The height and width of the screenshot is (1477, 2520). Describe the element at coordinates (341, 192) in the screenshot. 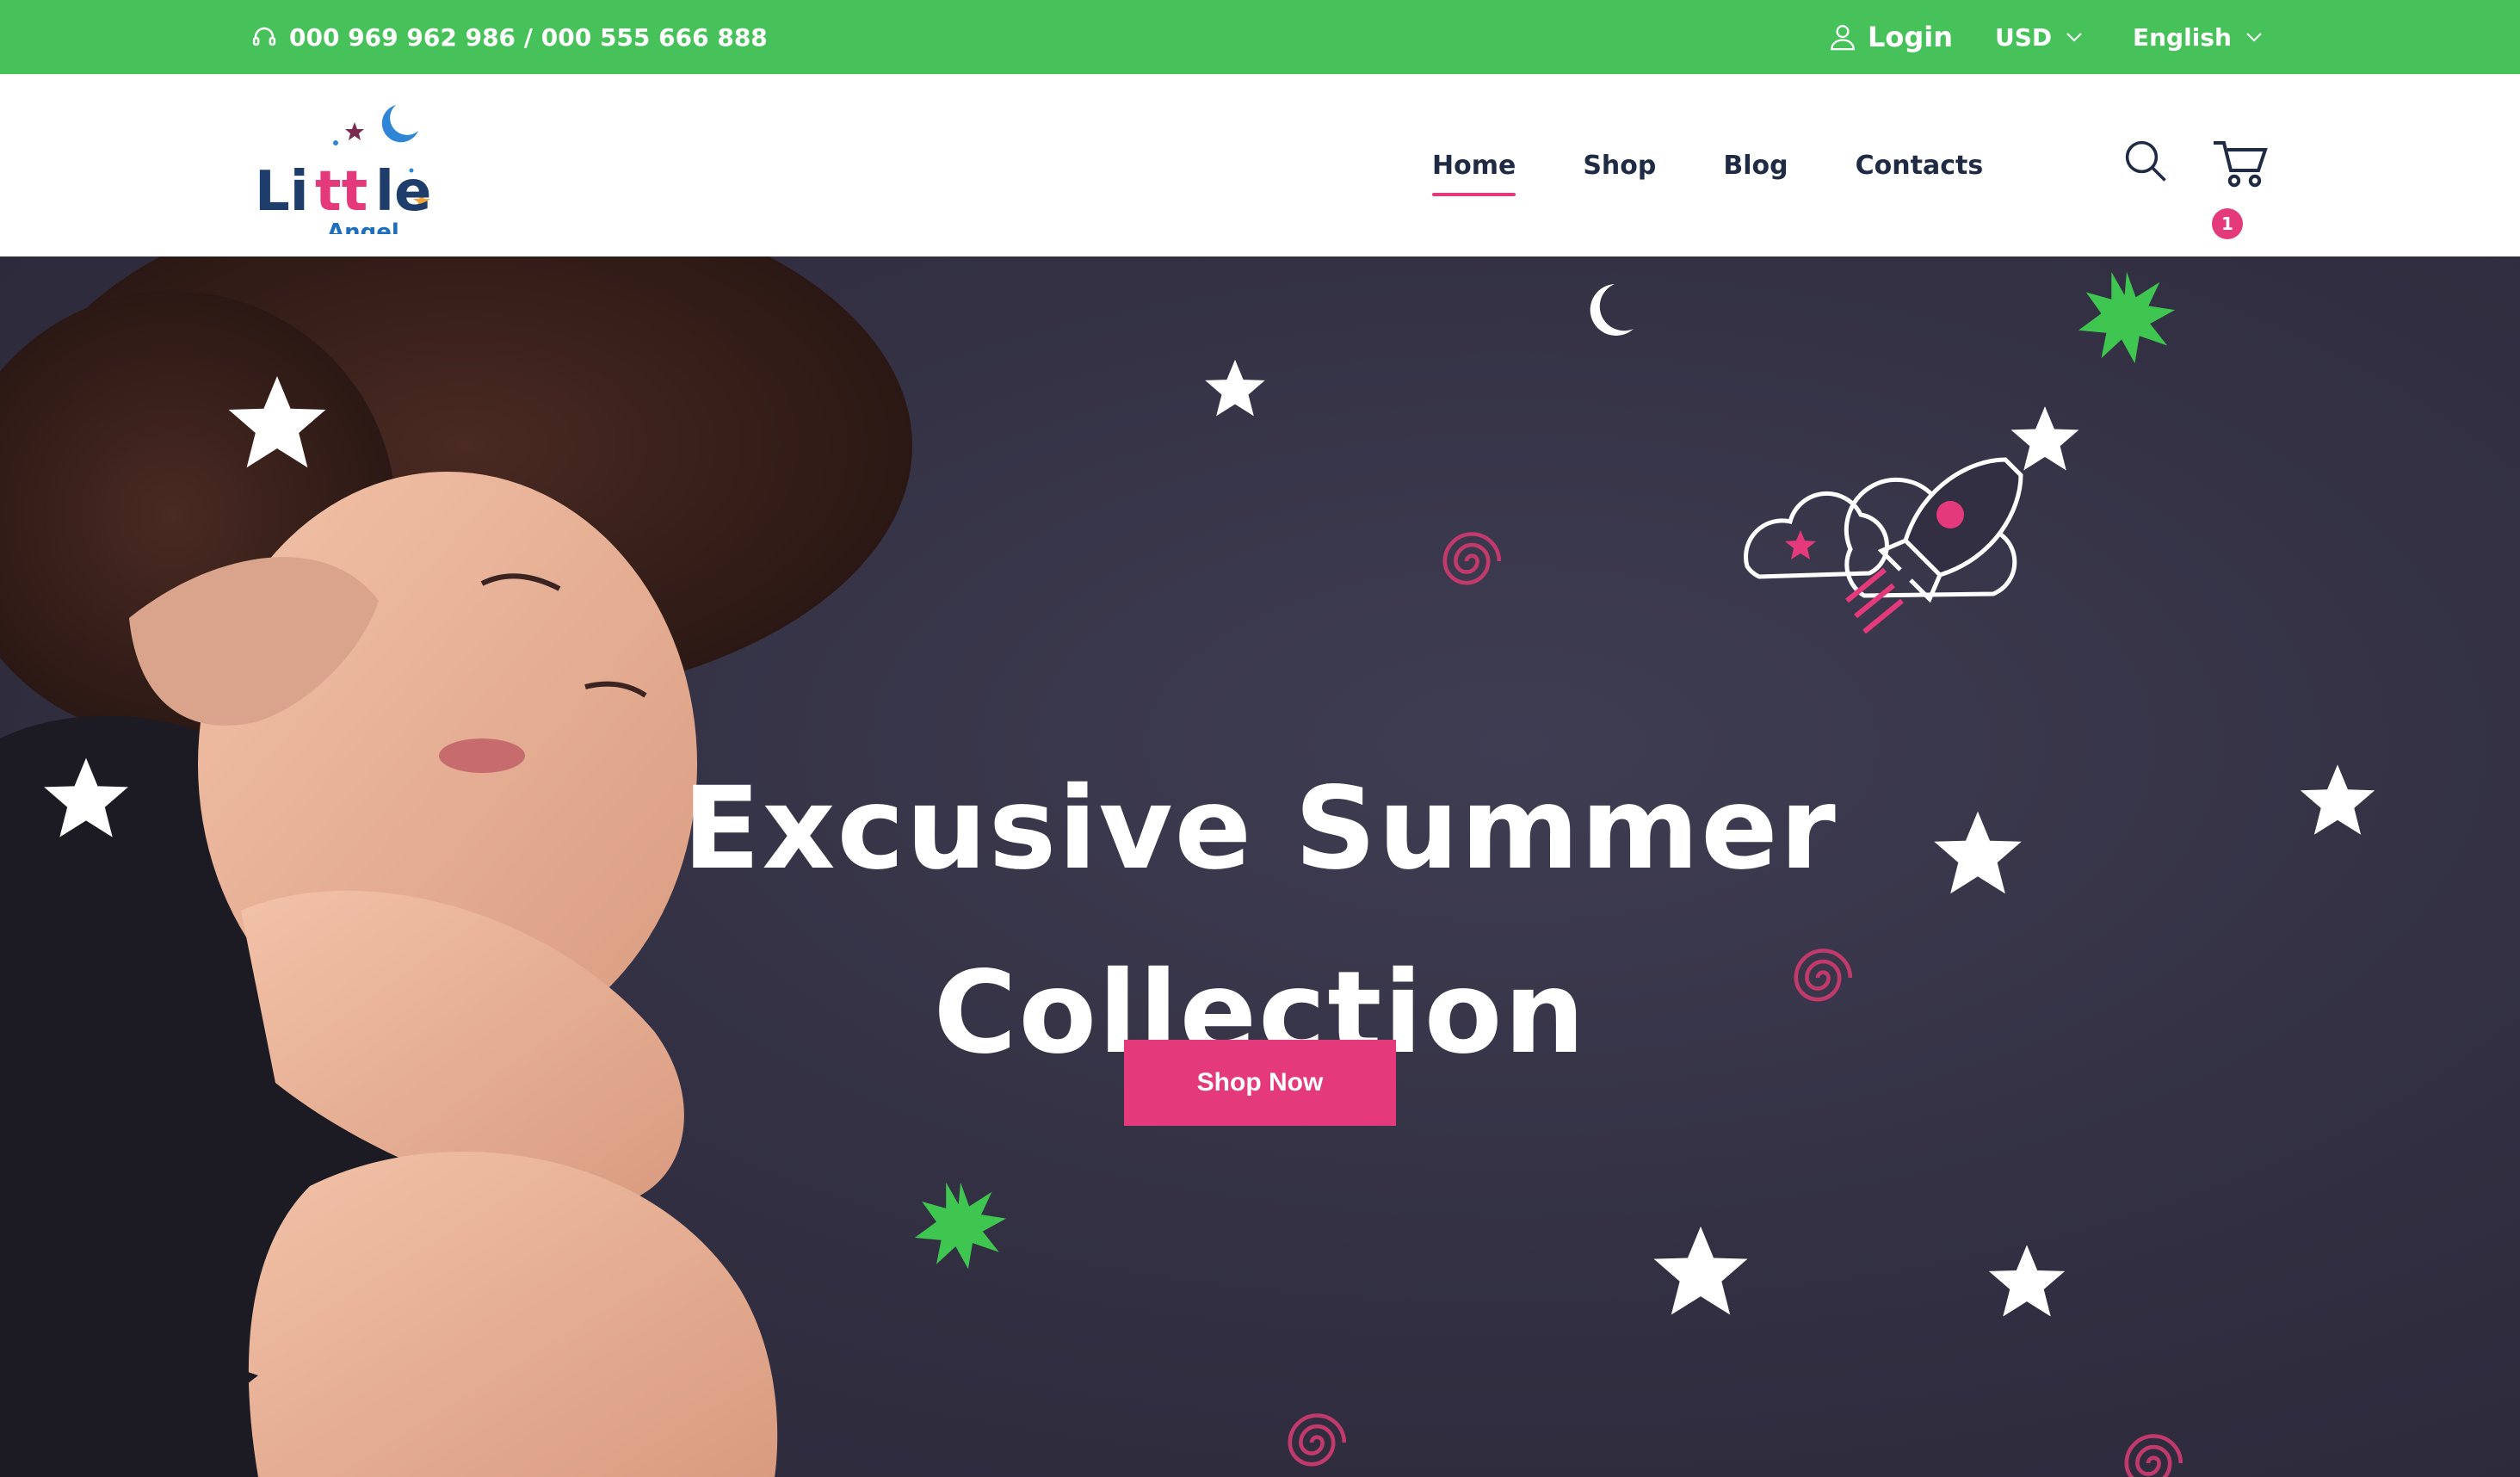

I see `svg-text: tt` at that location.